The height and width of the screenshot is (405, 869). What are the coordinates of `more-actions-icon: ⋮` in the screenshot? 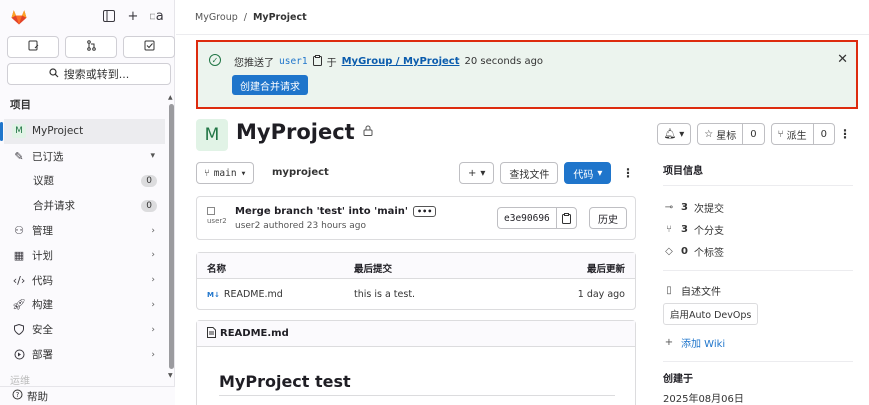 It's located at (845, 134).